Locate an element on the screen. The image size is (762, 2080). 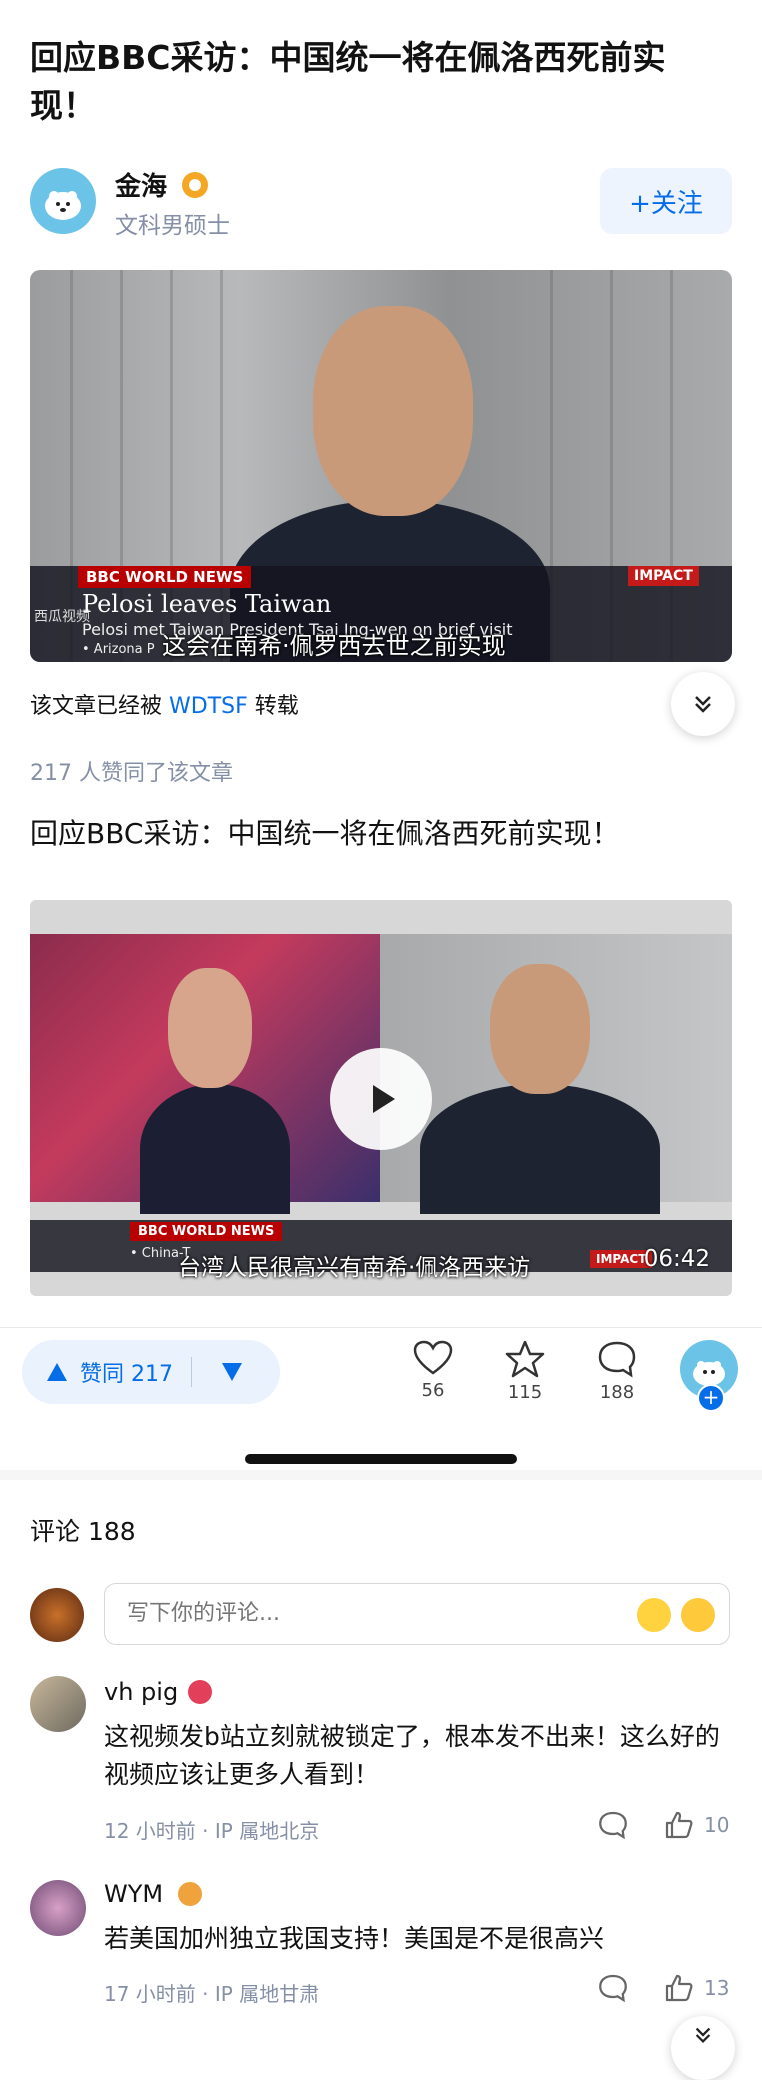
comment-meta: 17 小时前 · IP 属地甘肃 is located at coordinates (212, 1994).